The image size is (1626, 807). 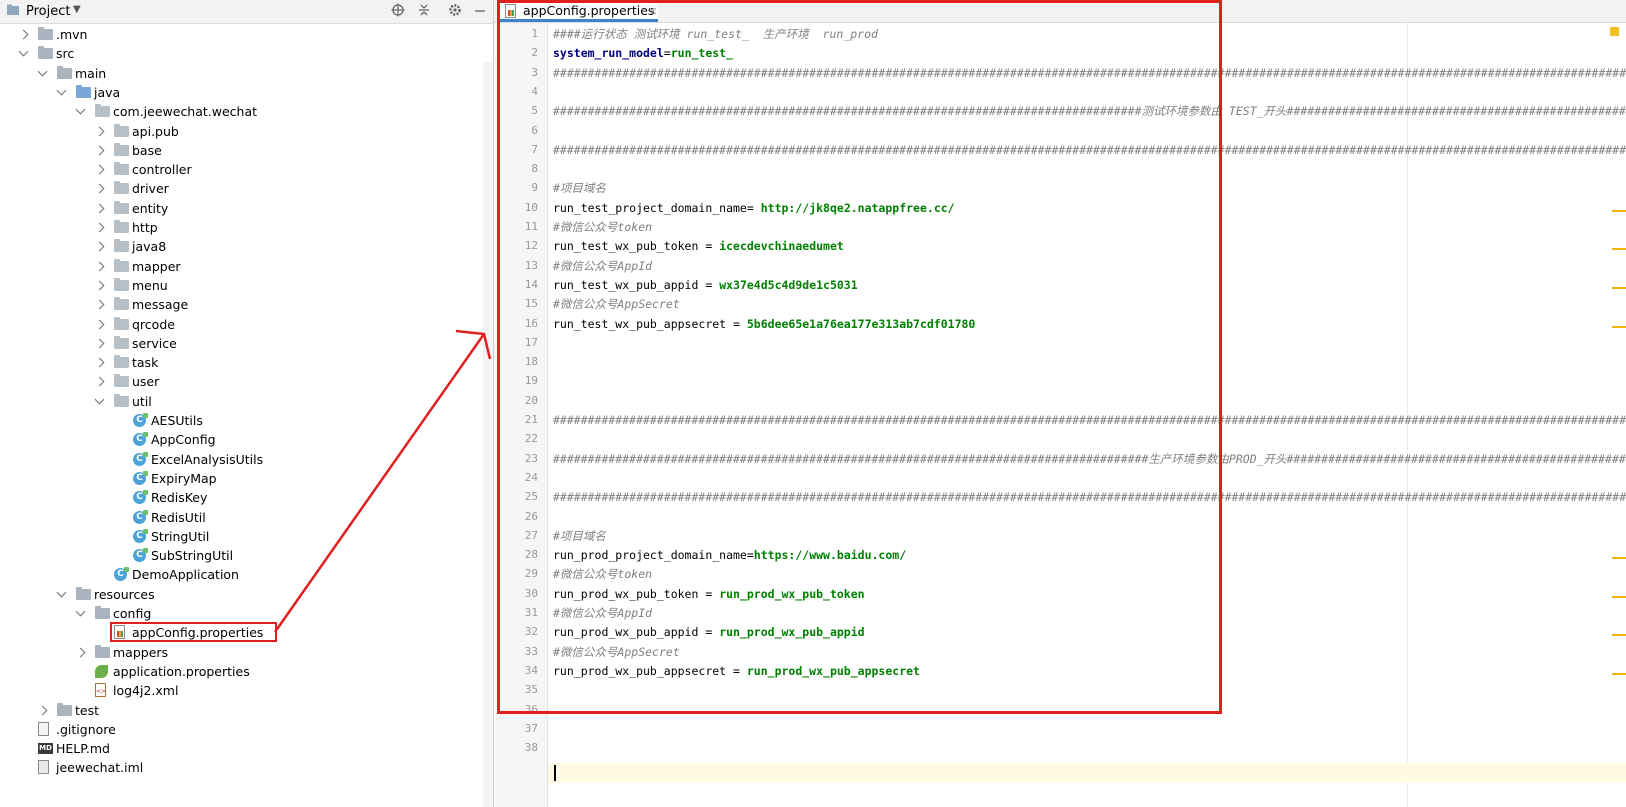 What do you see at coordinates (792, 632) in the screenshot?
I see `property-value: run_prod_wx_pub_appid` at bounding box center [792, 632].